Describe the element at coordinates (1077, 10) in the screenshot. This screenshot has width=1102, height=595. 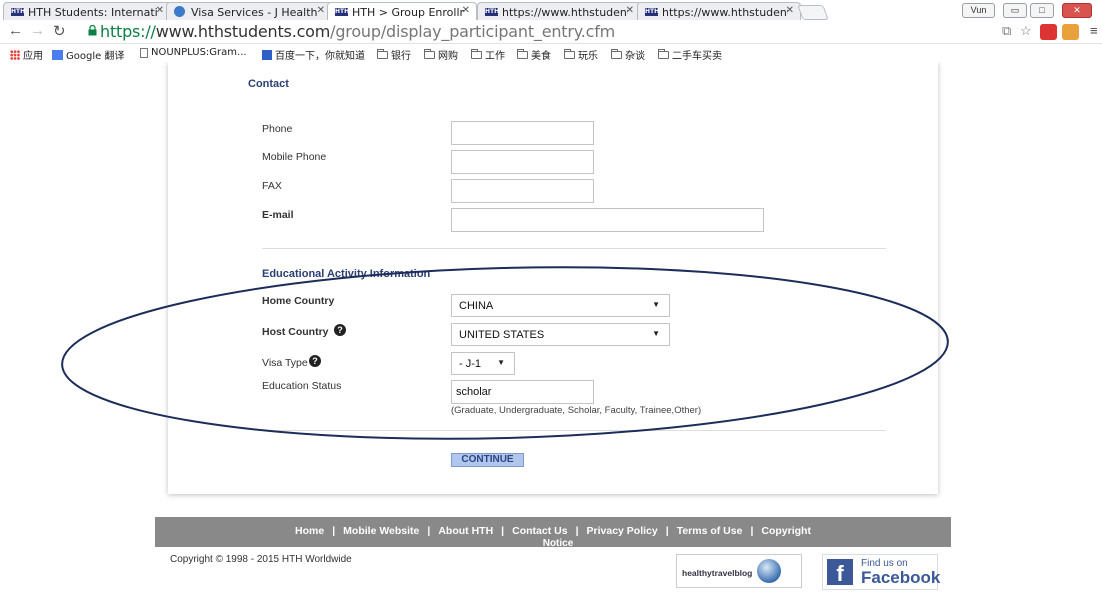
I see `close-window-button: ✕` at that location.